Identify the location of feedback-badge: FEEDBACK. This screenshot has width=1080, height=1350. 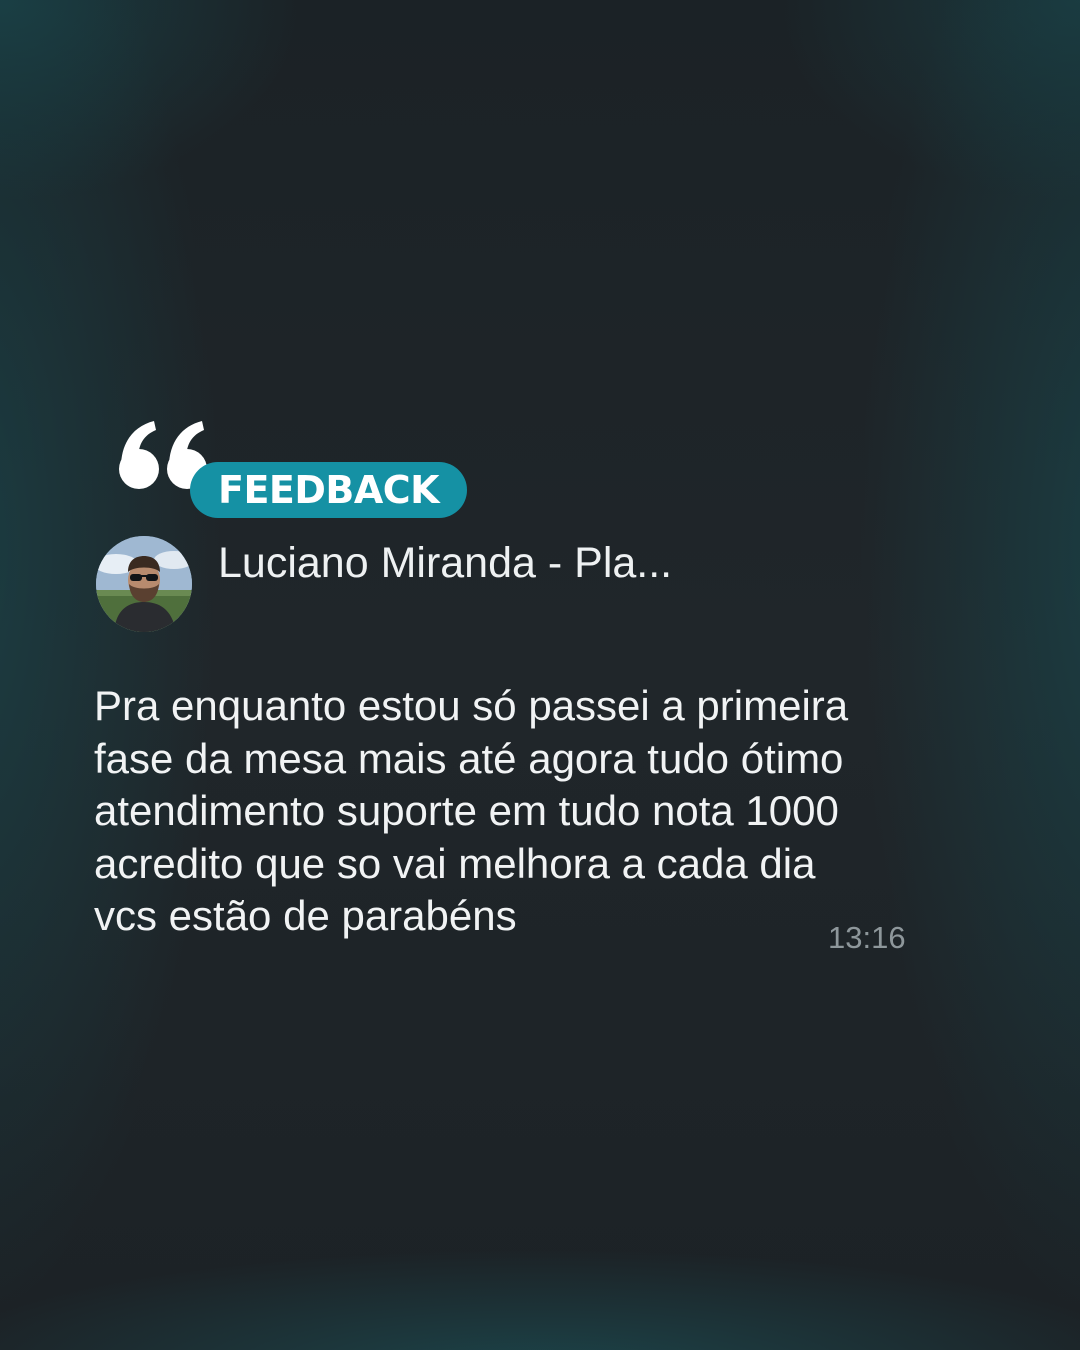
(329, 490).